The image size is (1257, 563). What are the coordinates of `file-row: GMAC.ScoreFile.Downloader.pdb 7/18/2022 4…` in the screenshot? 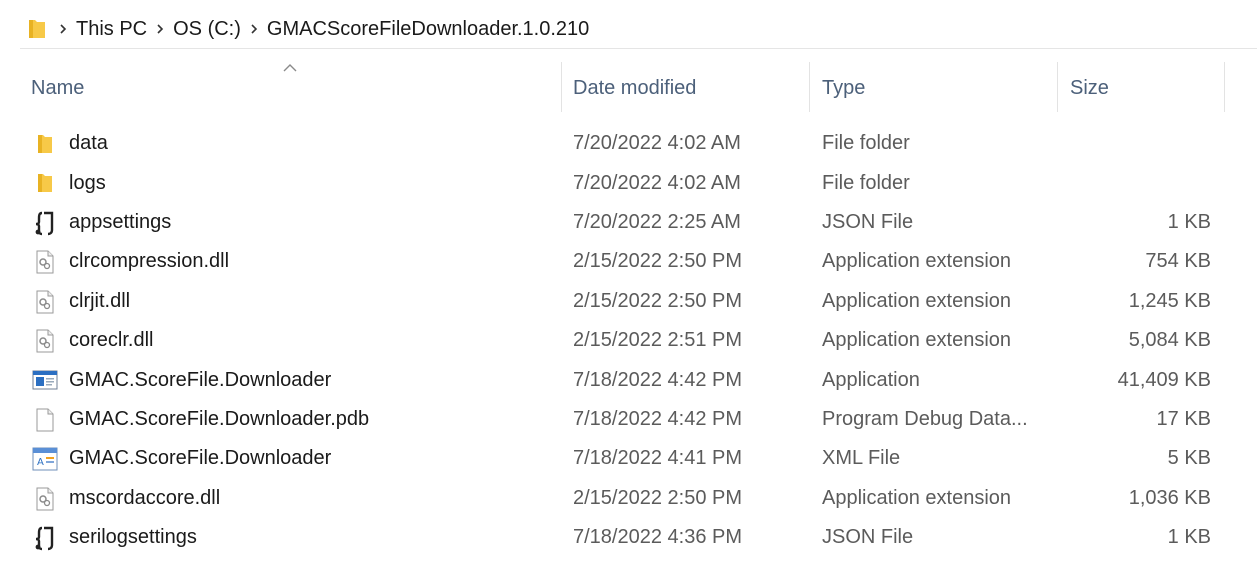 It's located at (628, 419).